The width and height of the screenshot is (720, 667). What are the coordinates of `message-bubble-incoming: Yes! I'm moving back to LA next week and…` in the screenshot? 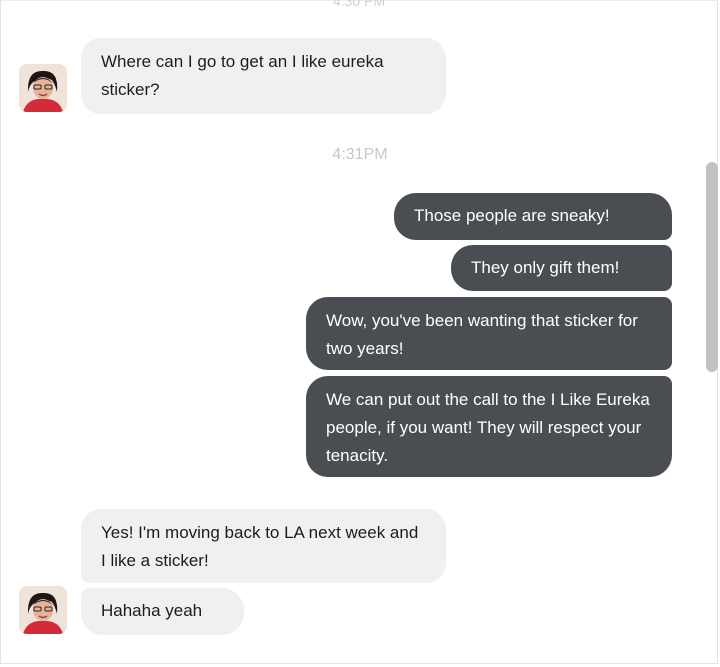 It's located at (263, 546).